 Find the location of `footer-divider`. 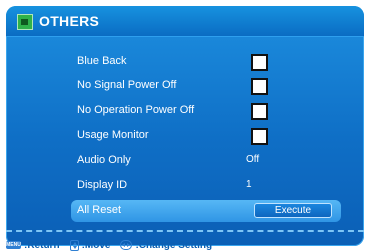

footer-divider is located at coordinates (185, 231).